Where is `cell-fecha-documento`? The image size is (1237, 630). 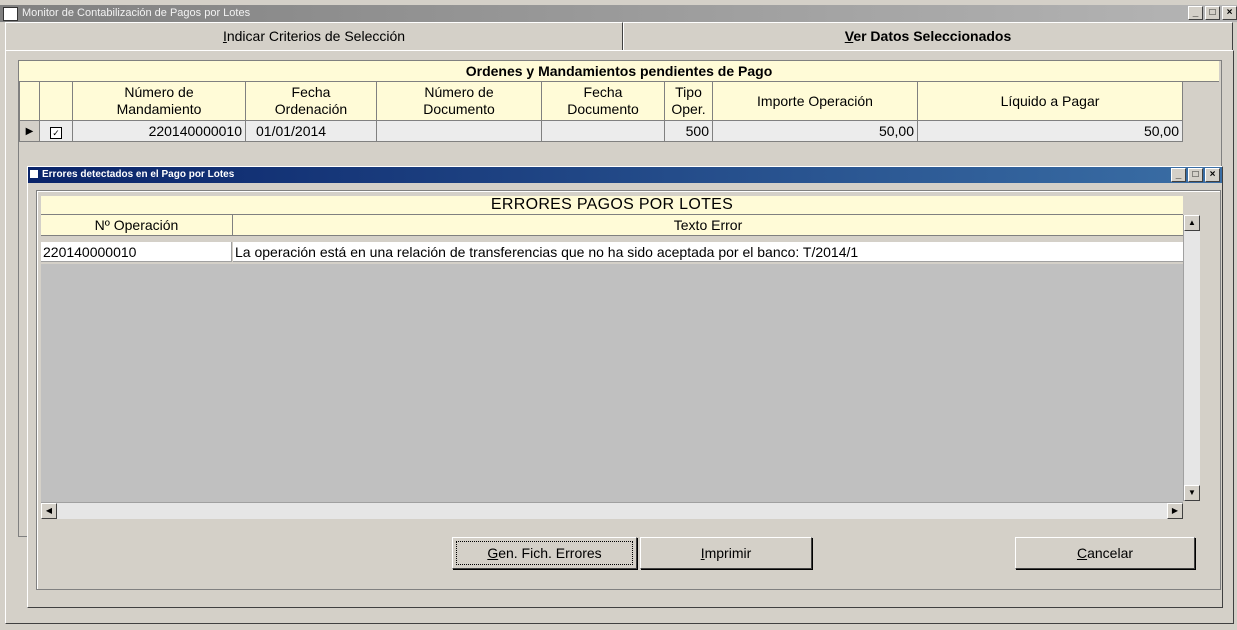 cell-fecha-documento is located at coordinates (603, 131).